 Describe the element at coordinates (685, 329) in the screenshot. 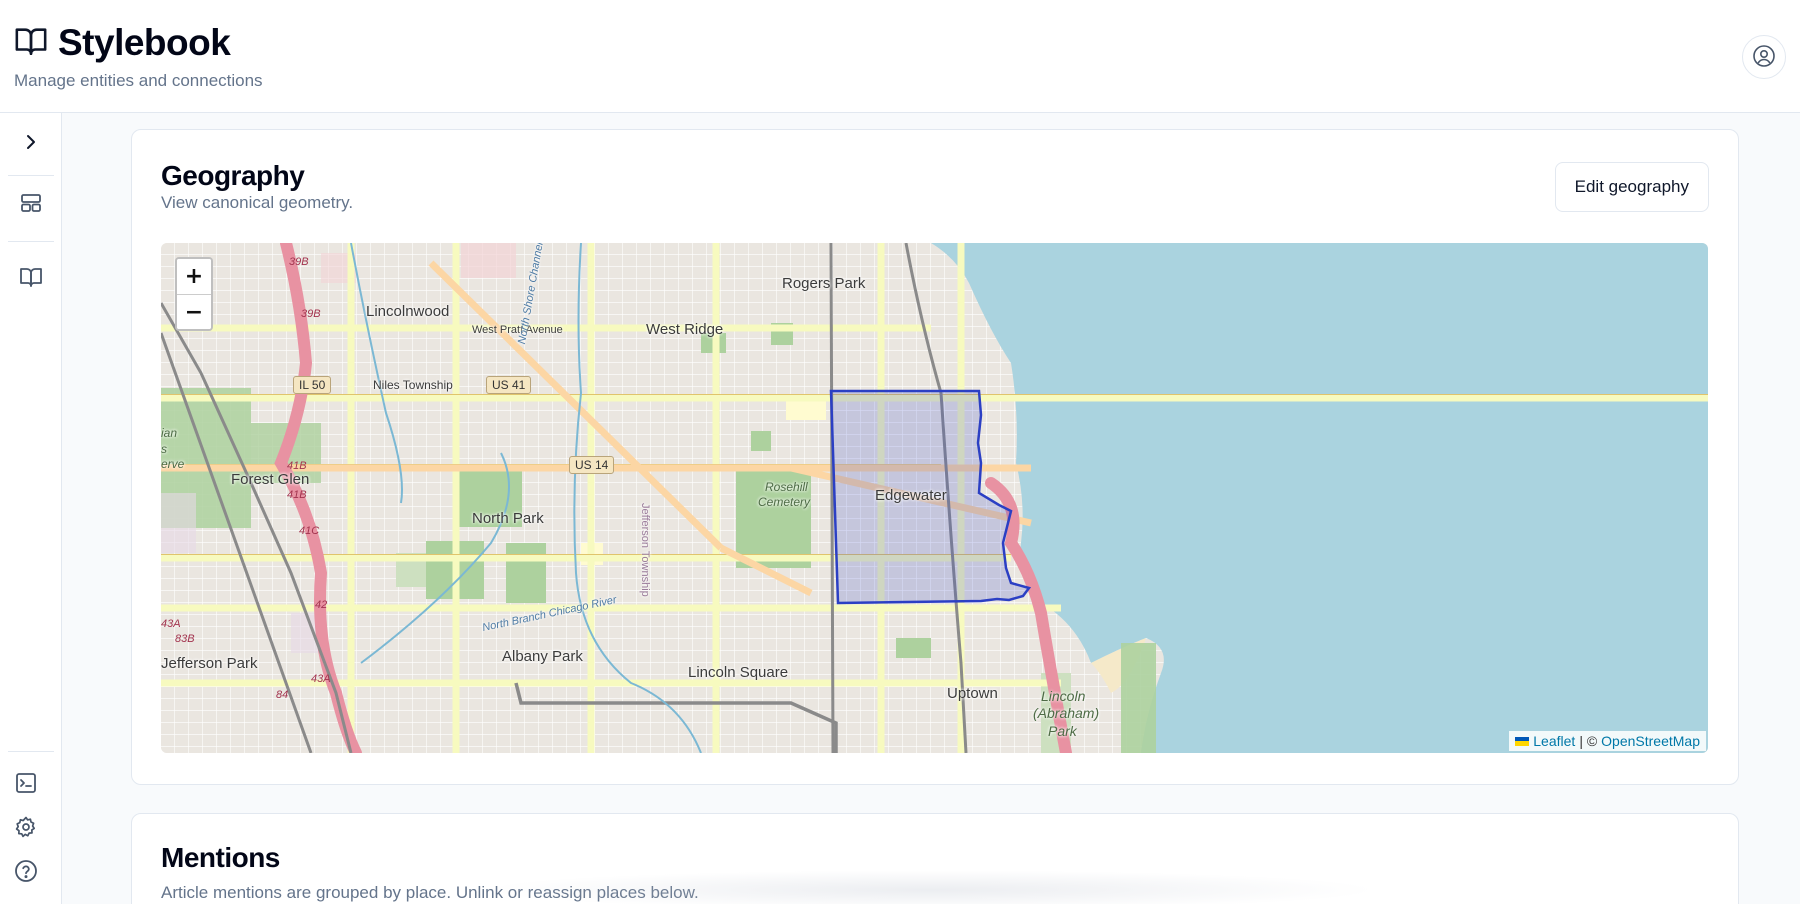

I see `map-label: West Ridge` at that location.